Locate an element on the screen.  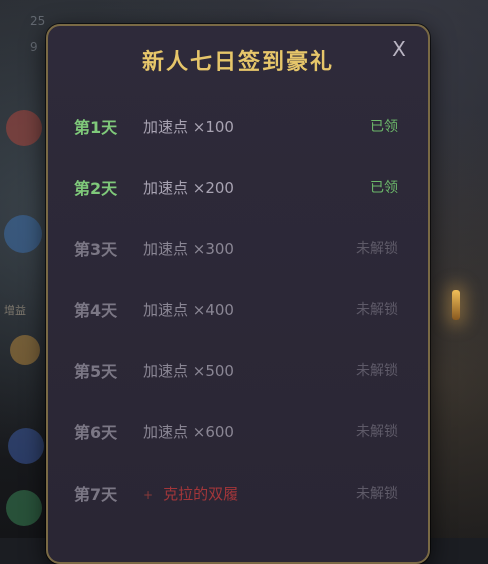
reward-item-name: 克拉的双履 is located at coordinates (201, 493).